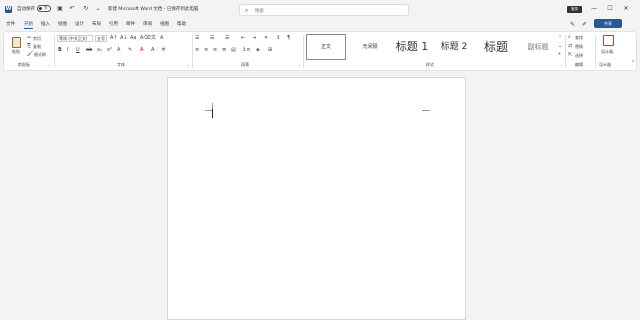 This screenshot has height=320, width=640. What do you see at coordinates (607, 52) in the screenshot?
I see `designer-label: 设计器` at bounding box center [607, 52].